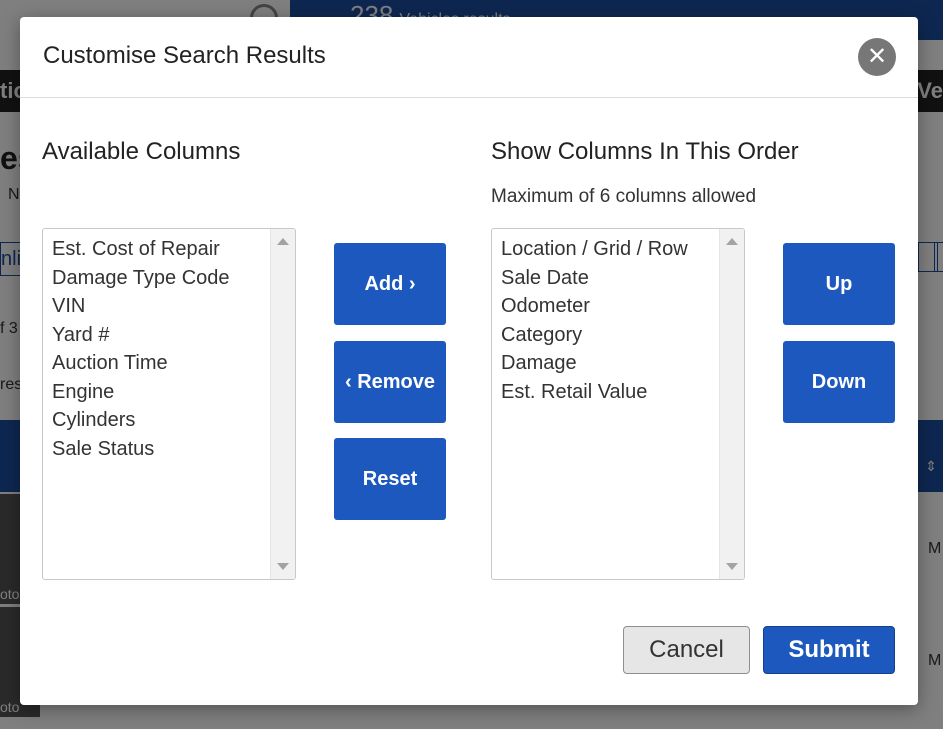  I want to click on list-item: Est. Cost of Repair, so click(160, 249).